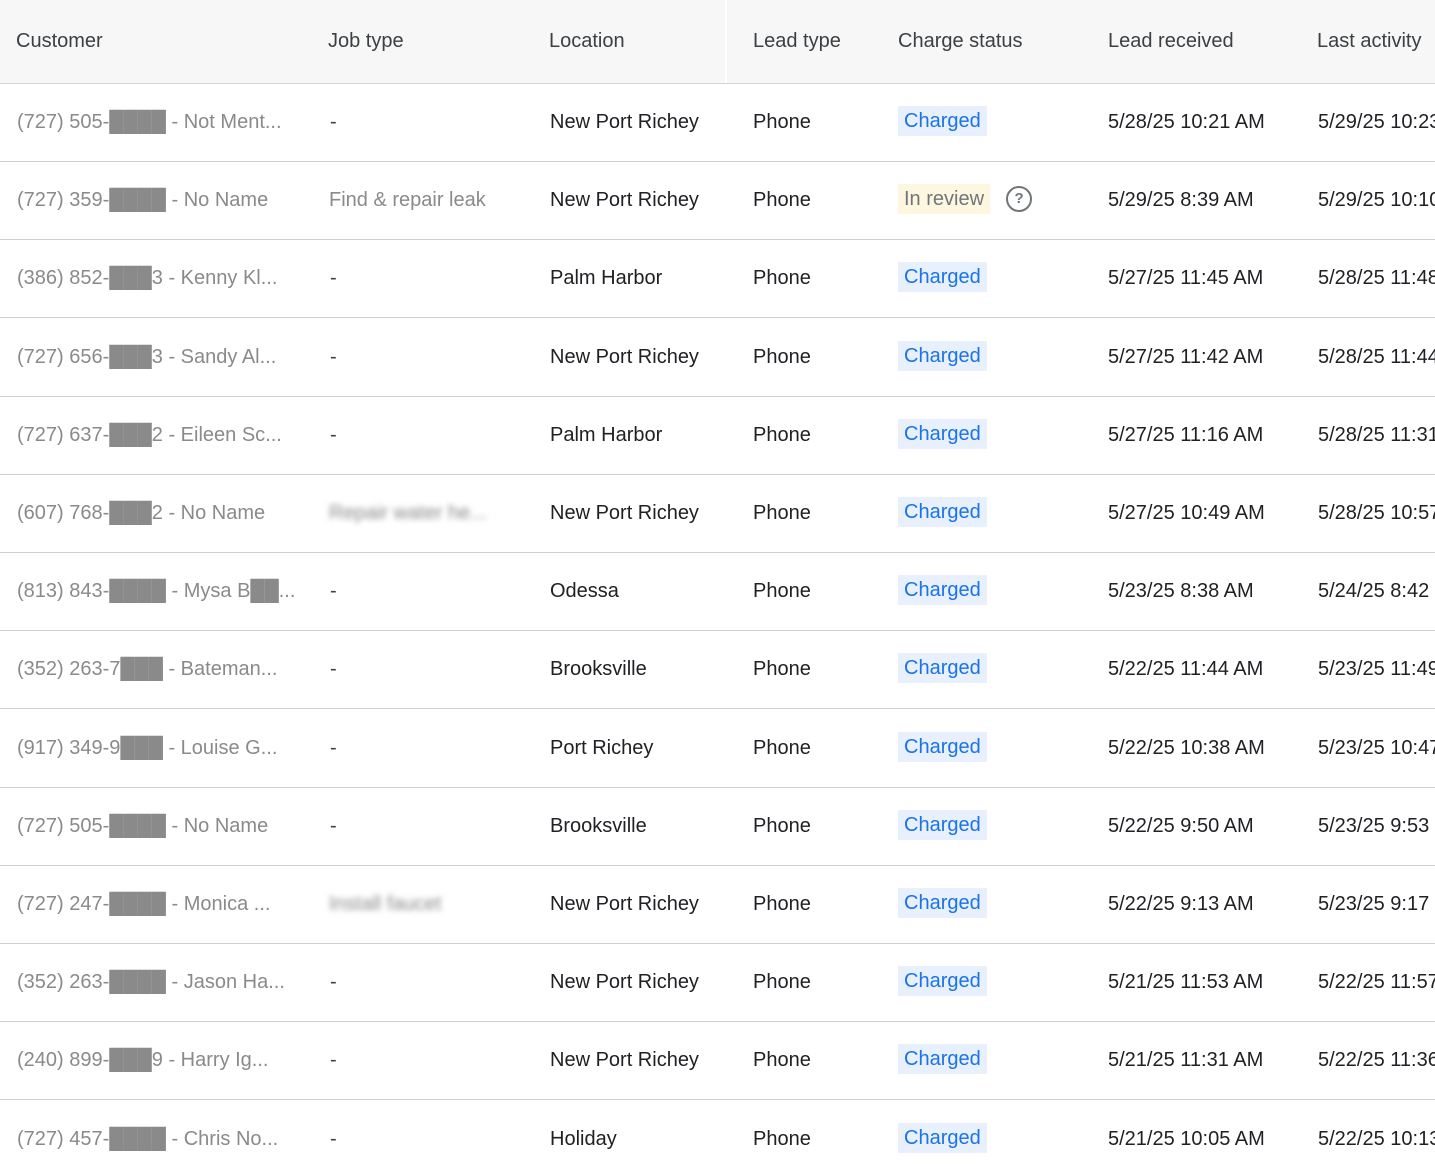 The image size is (1435, 1172). Describe the element at coordinates (1376, 1060) in the screenshot. I see `last-activity-cell: 5/22/25 11:36` at that location.